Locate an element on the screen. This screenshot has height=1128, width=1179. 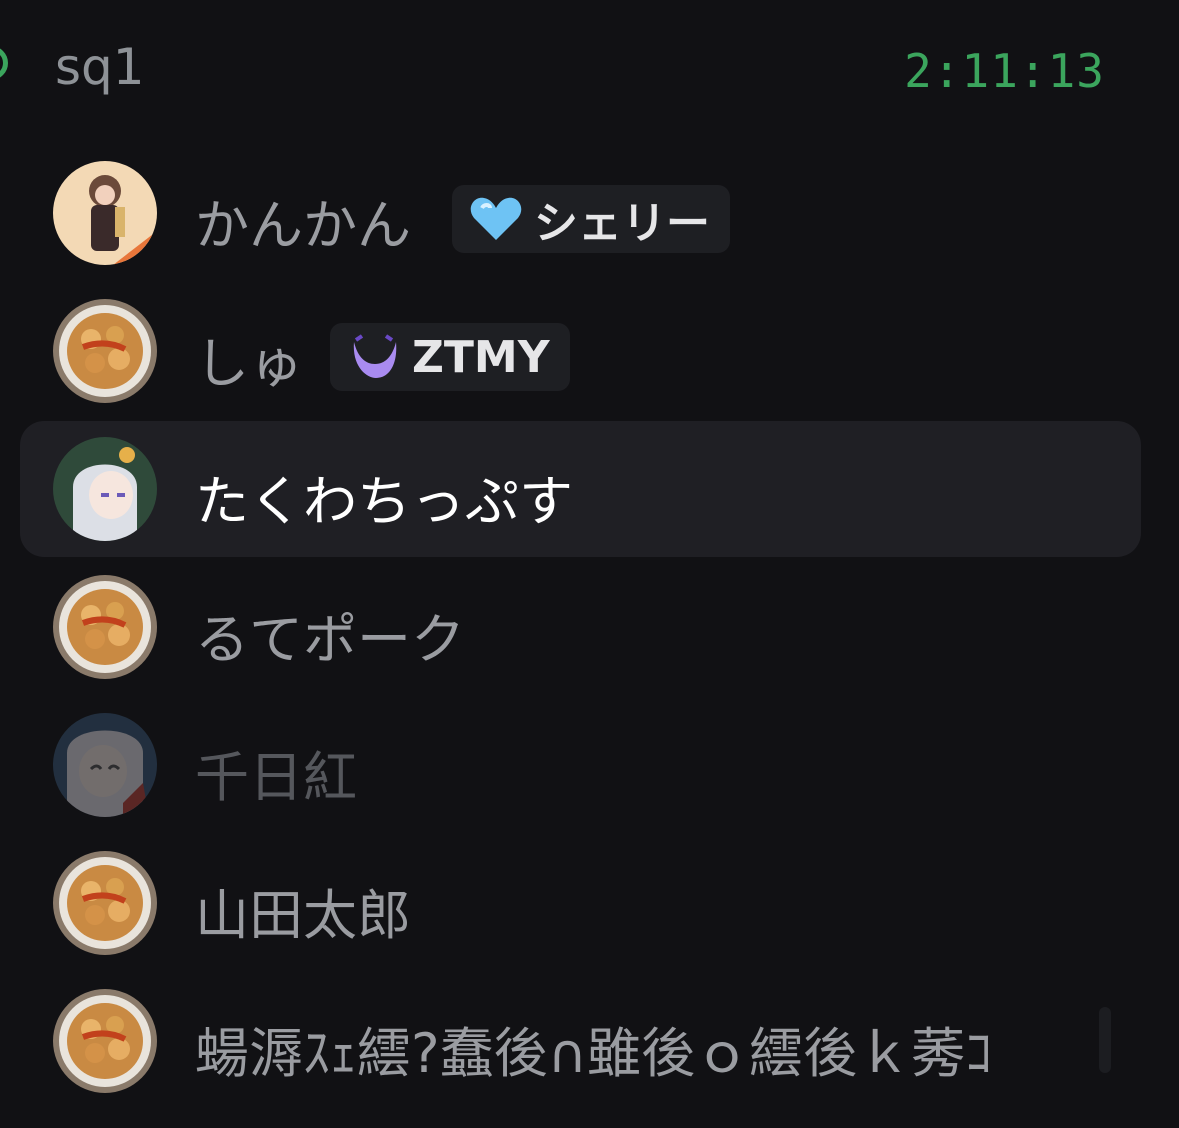
member-tag: シェリー is located at coordinates (591, 219).